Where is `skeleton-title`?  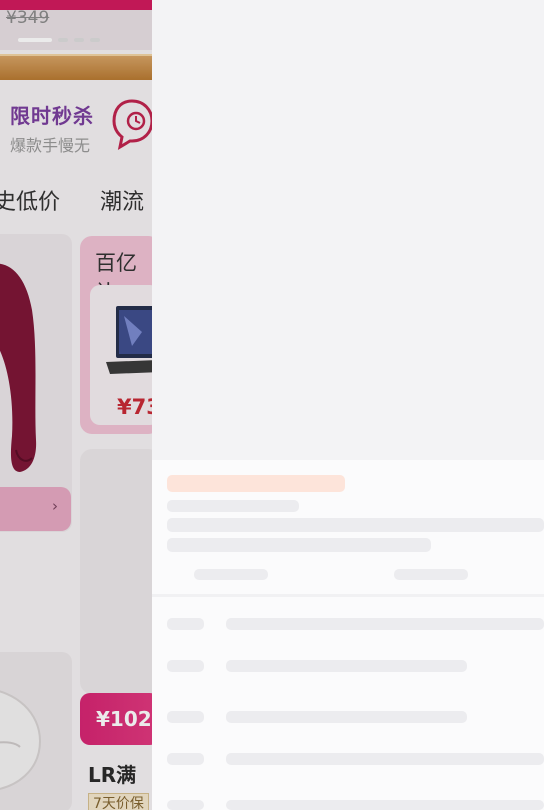 skeleton-title is located at coordinates (256, 483).